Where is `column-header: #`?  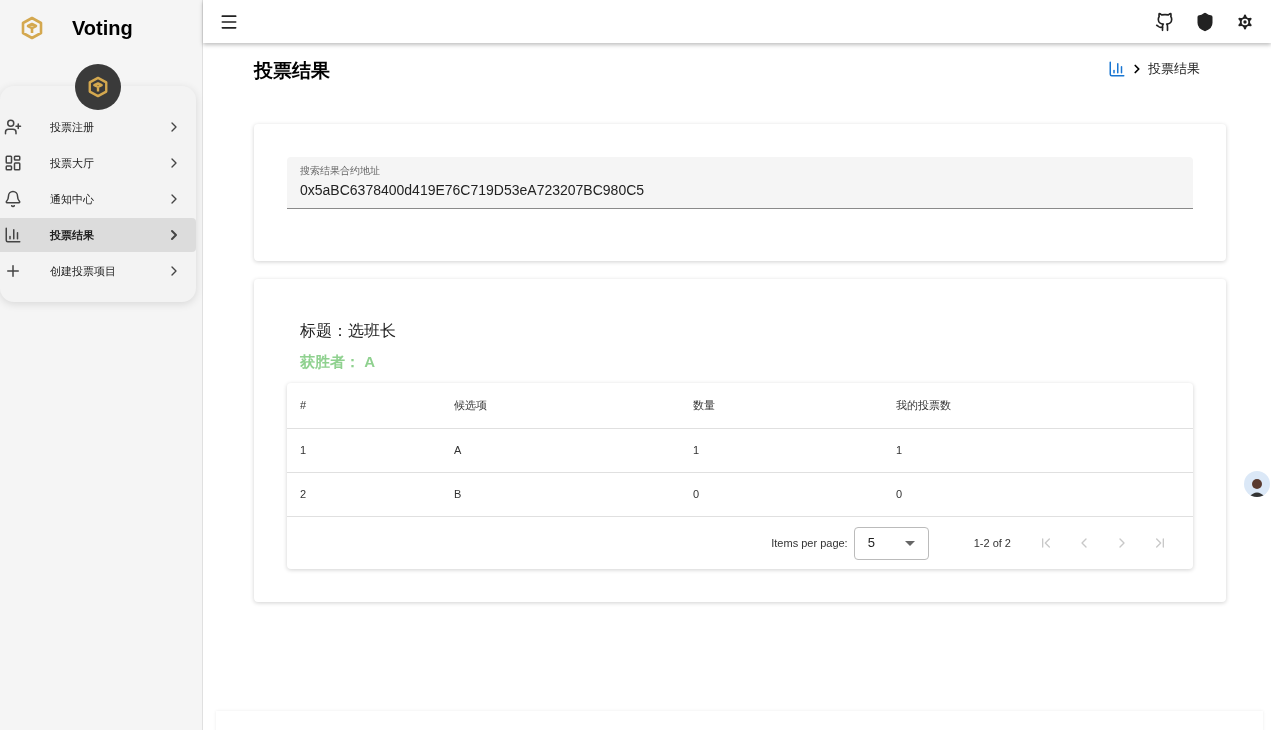 column-header: # is located at coordinates (304, 406).